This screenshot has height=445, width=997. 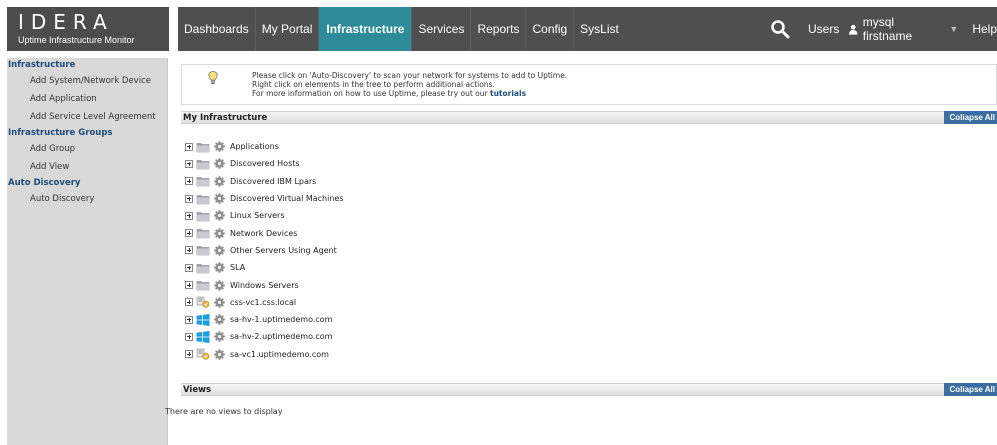 I want to click on sidebar-section-infrastructure-groups: Infrastructure Groups, so click(x=60, y=133).